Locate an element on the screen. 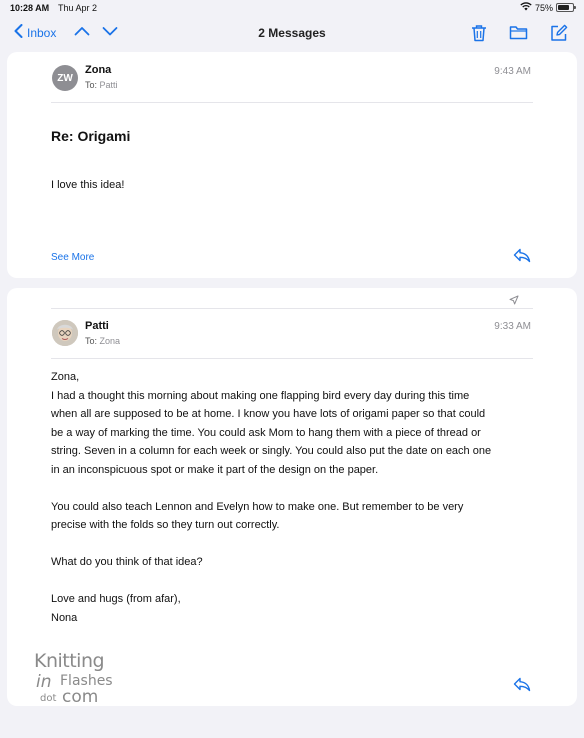 The image size is (584, 738). nav-actions is located at coordinates (519, 33).